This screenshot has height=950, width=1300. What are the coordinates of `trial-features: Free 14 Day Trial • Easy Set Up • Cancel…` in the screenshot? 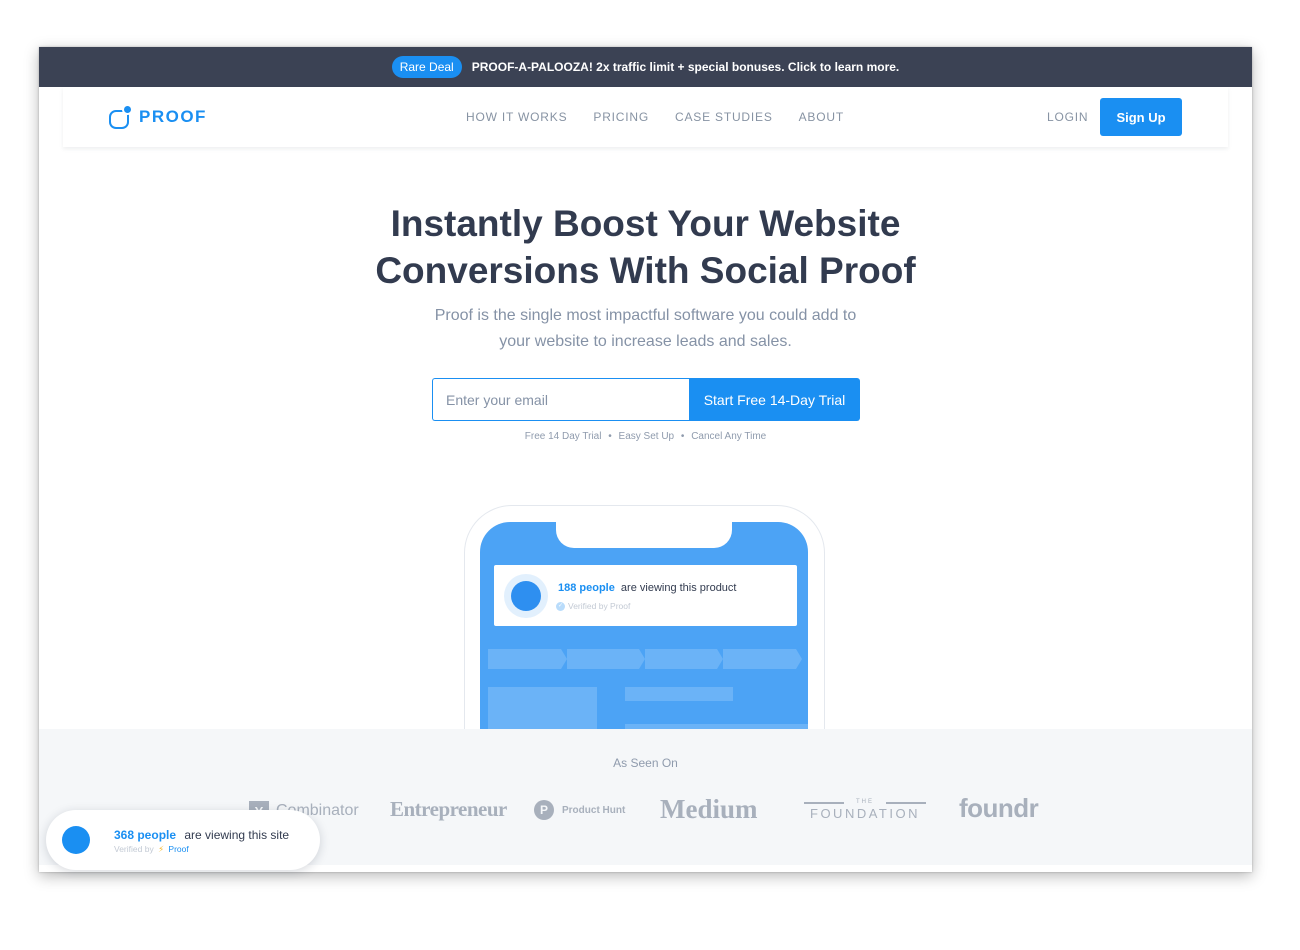 It's located at (645, 436).